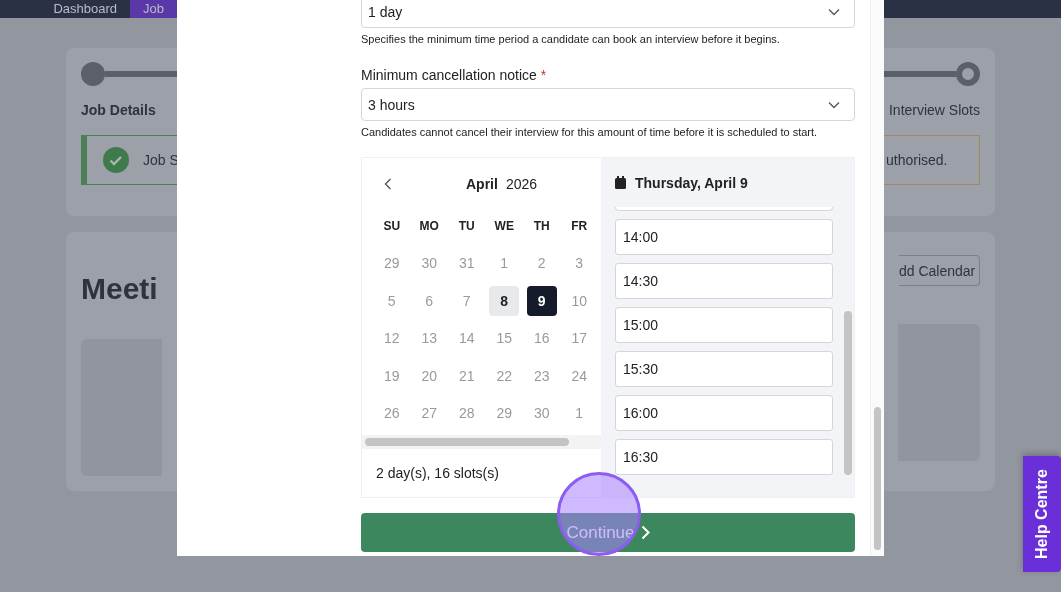  Describe the element at coordinates (934, 110) in the screenshot. I see `step-label: Interview Slots` at that location.